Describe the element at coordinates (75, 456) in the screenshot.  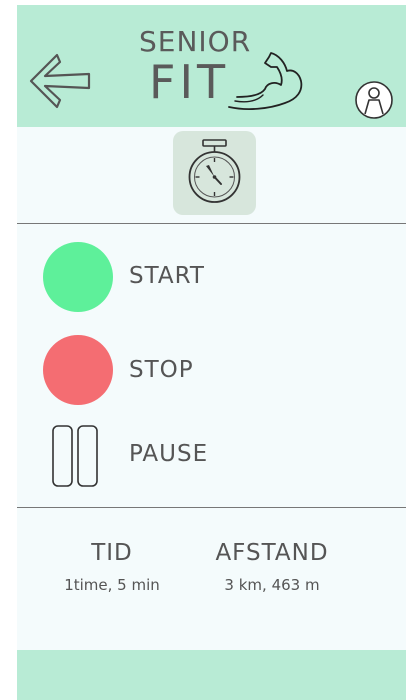
I see `pause-icon` at that location.